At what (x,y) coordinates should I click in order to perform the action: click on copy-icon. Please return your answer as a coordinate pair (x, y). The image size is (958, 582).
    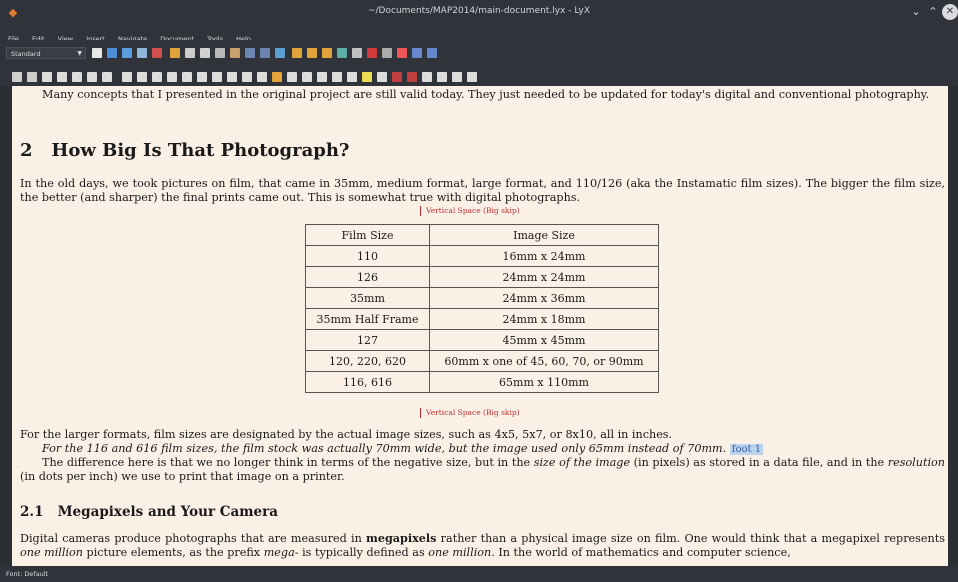
    Looking at the image, I should click on (220, 53).